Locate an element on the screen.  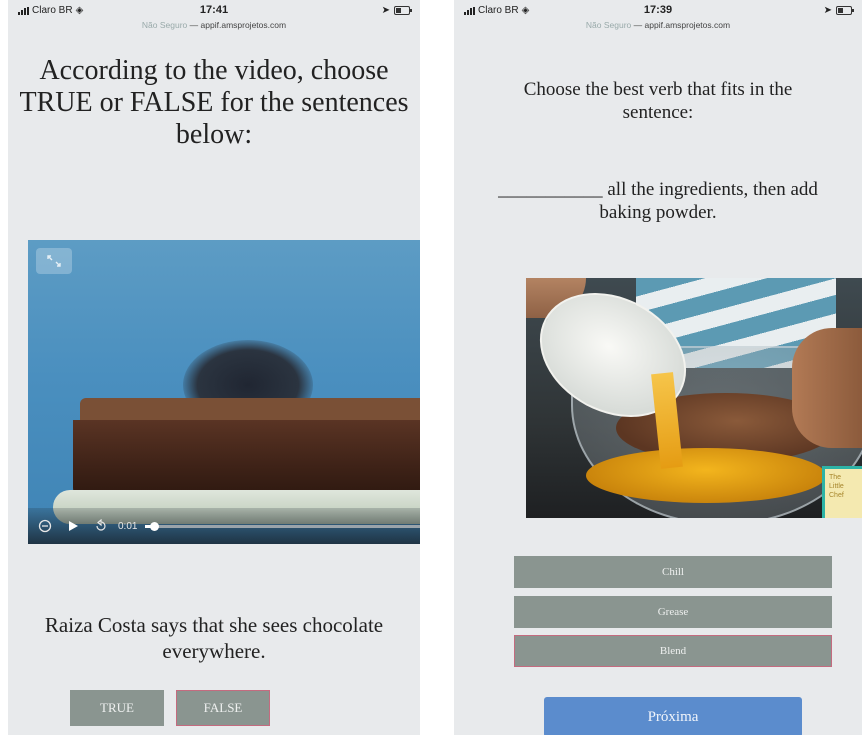
video-progress-knob is located at coordinates (154, 526).